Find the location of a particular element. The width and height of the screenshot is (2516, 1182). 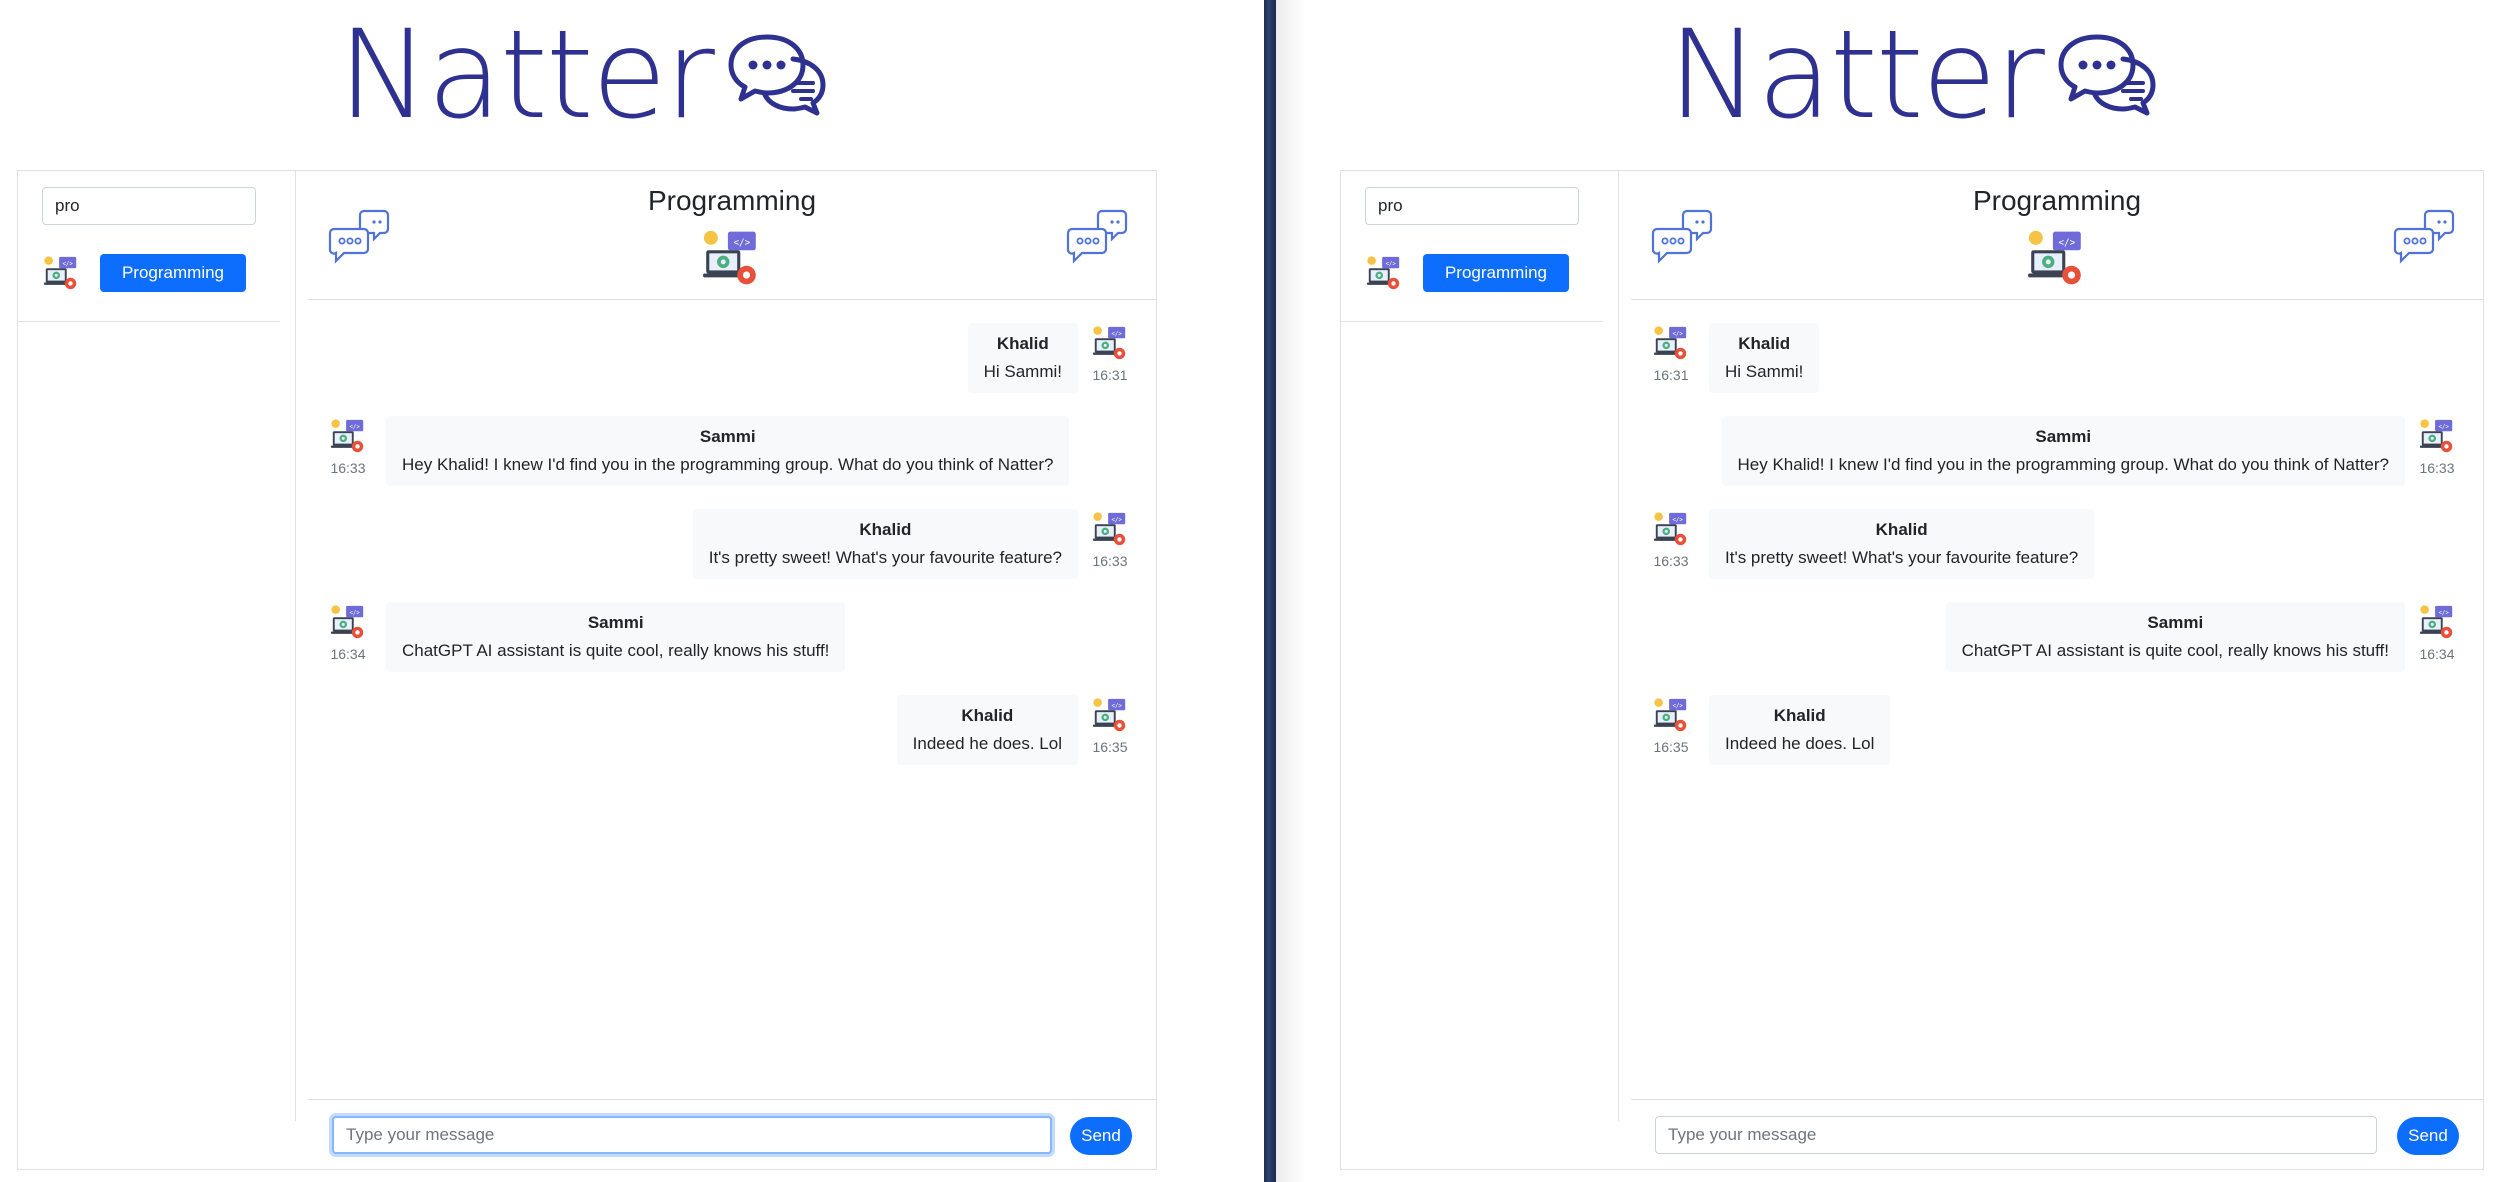

window-divider is located at coordinates (1270, 591).